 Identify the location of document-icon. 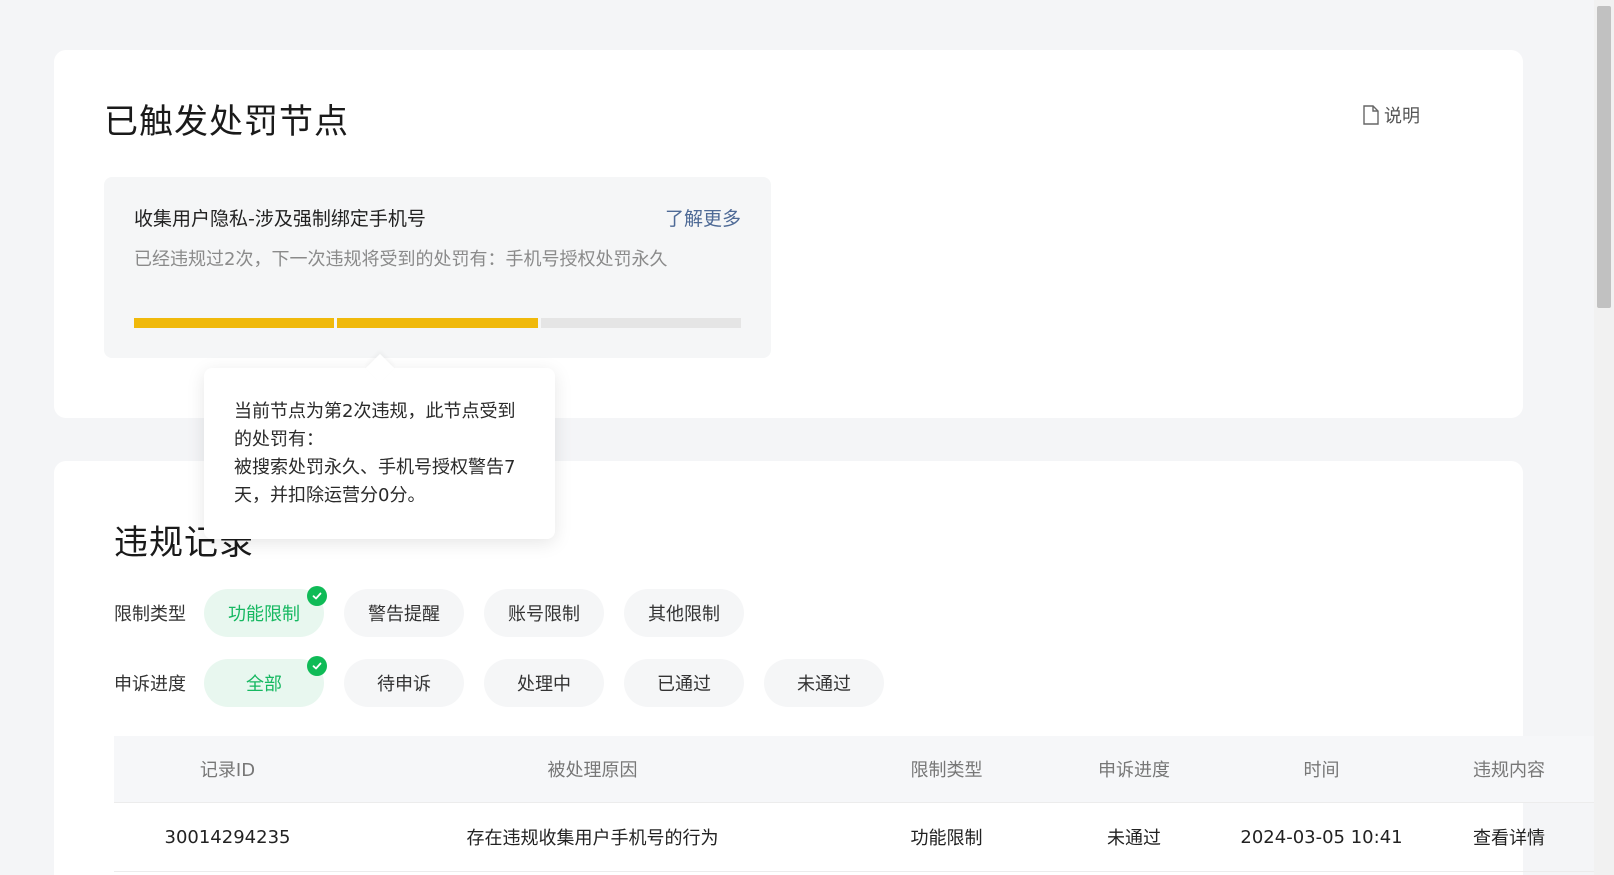
(1371, 115).